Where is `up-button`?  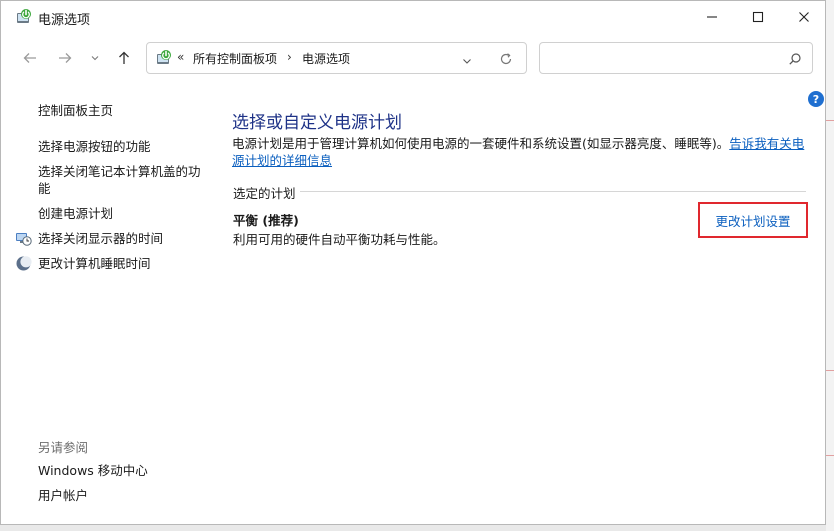 up-button is located at coordinates (124, 58).